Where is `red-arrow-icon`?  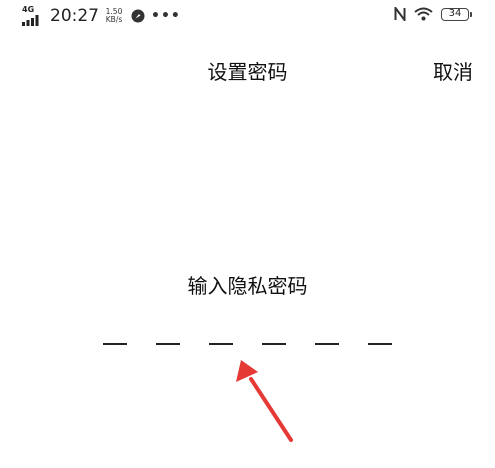 red-arrow-icon is located at coordinates (264, 401).